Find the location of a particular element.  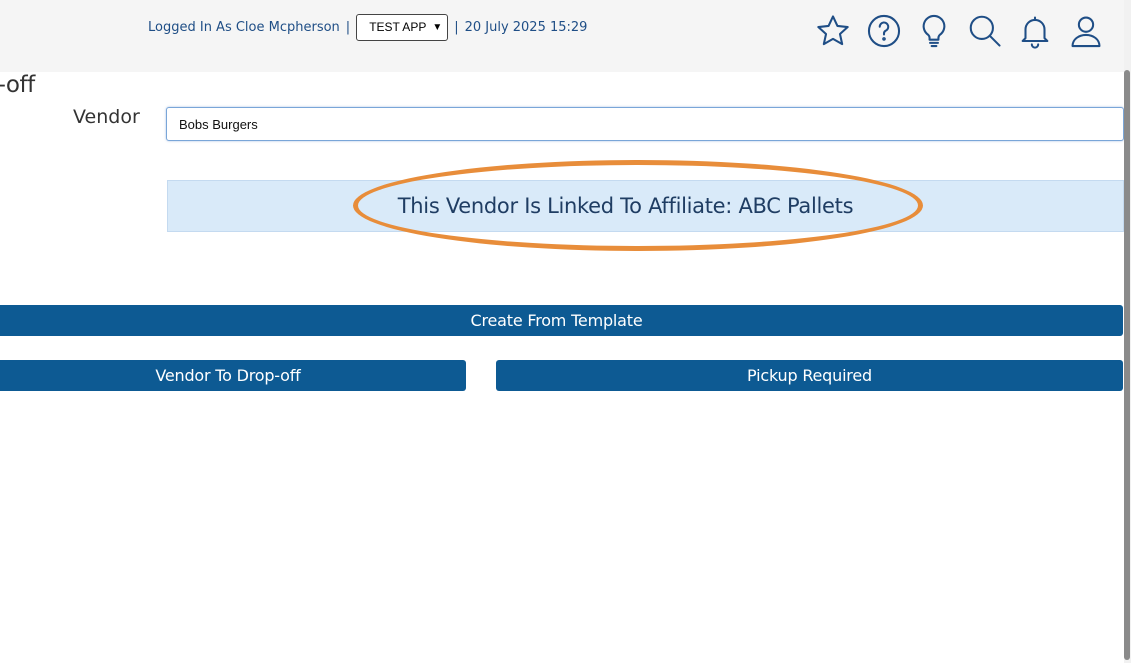

scrollbar is located at coordinates (1127, 331).